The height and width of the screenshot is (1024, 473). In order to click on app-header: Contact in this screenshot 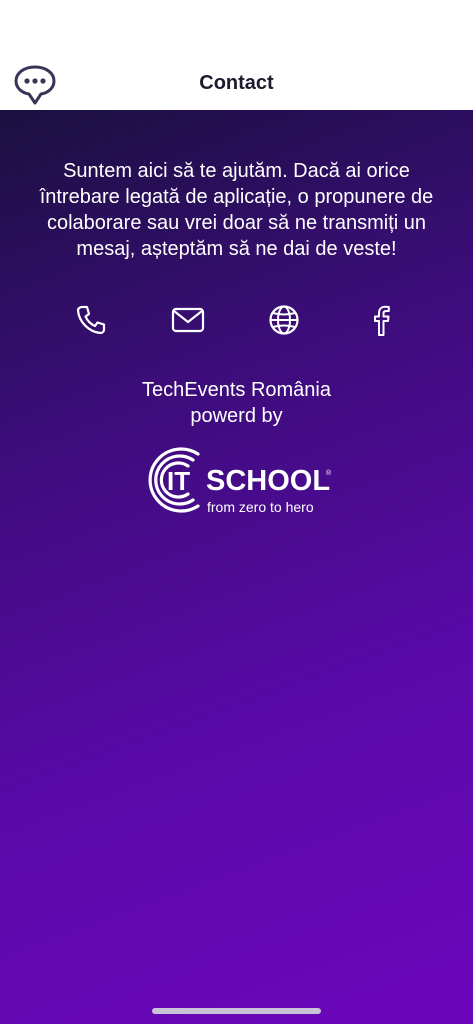, I will do `click(236, 55)`.